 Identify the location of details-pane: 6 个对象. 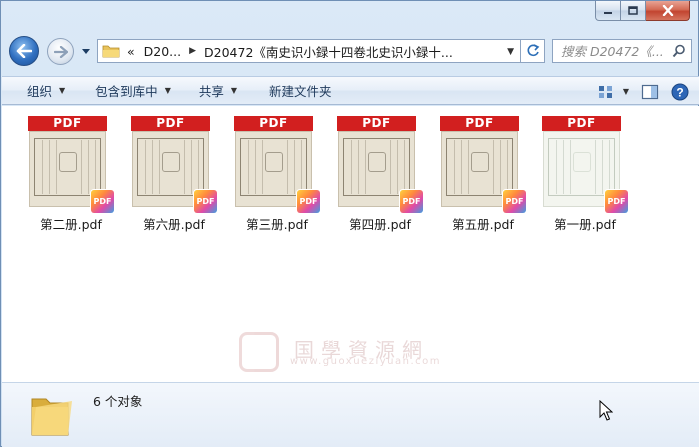
(350, 414).